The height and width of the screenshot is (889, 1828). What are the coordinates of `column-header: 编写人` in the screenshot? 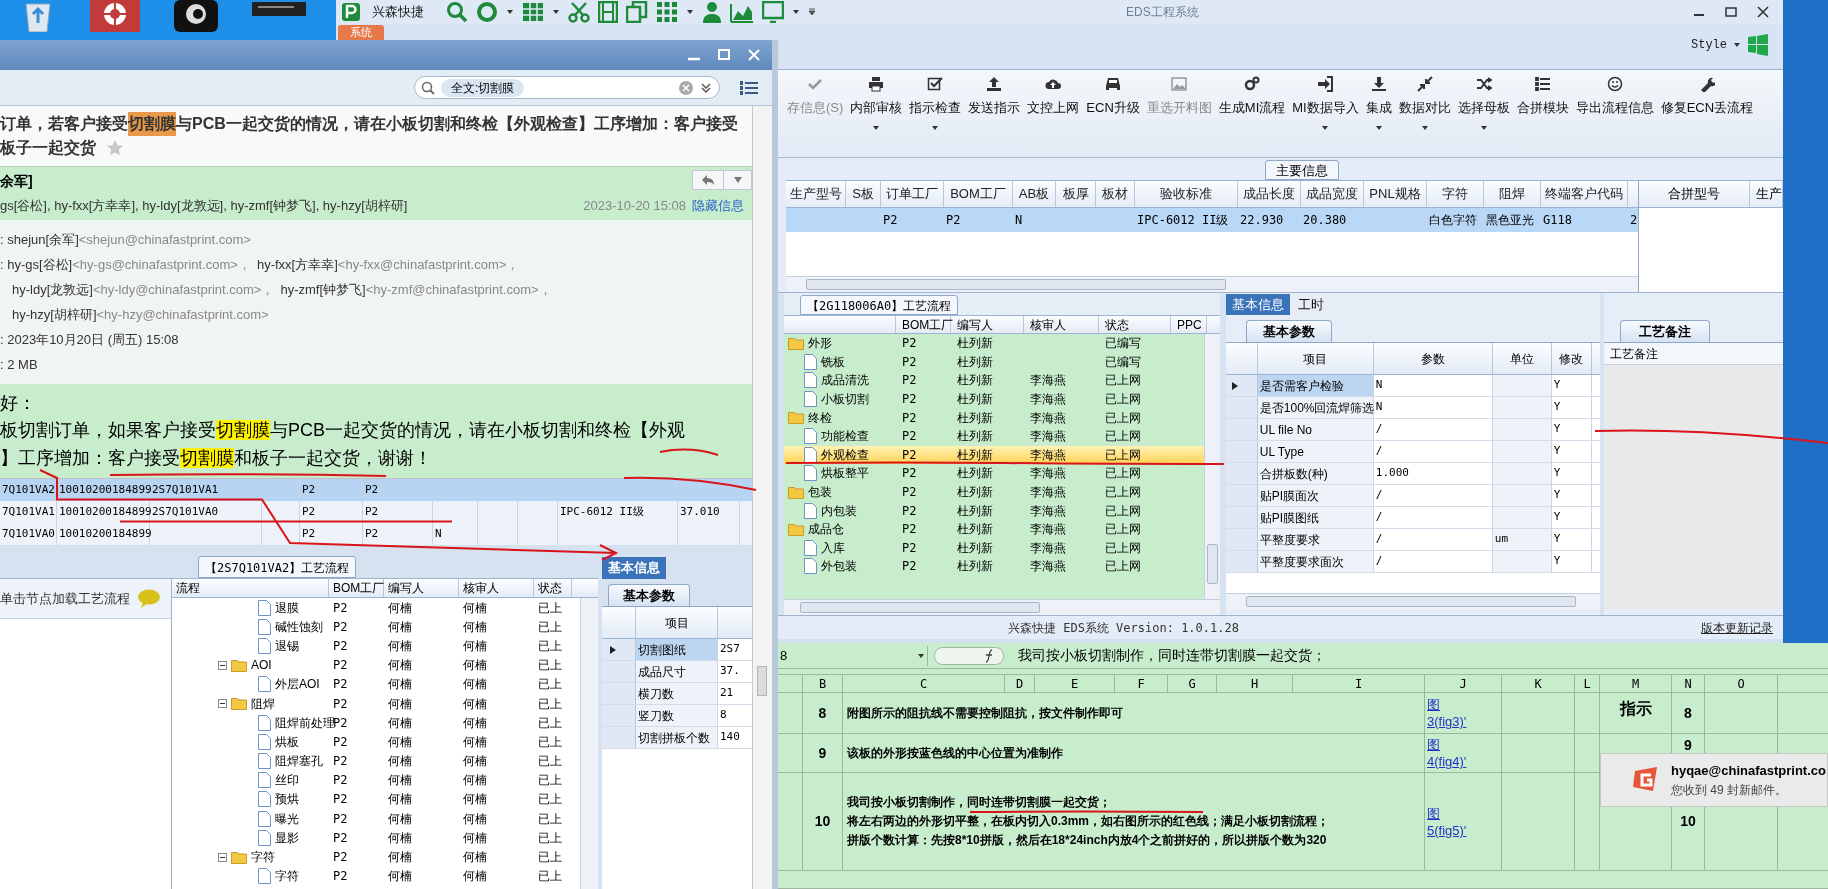 It's located at (421, 588).